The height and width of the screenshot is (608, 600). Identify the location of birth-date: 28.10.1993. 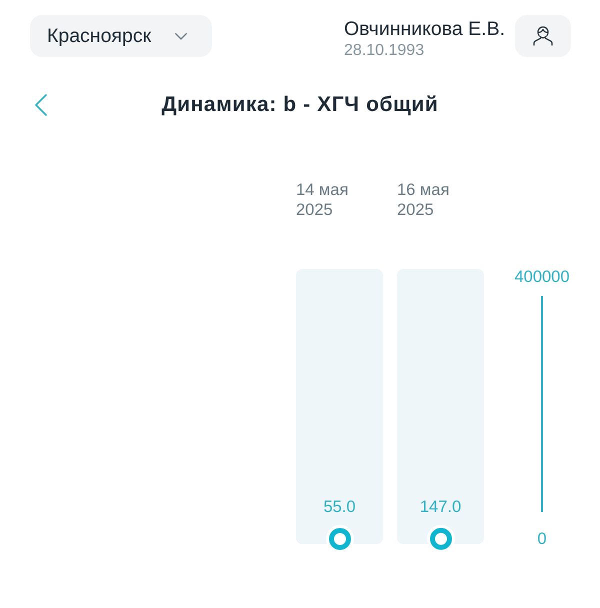
(385, 50).